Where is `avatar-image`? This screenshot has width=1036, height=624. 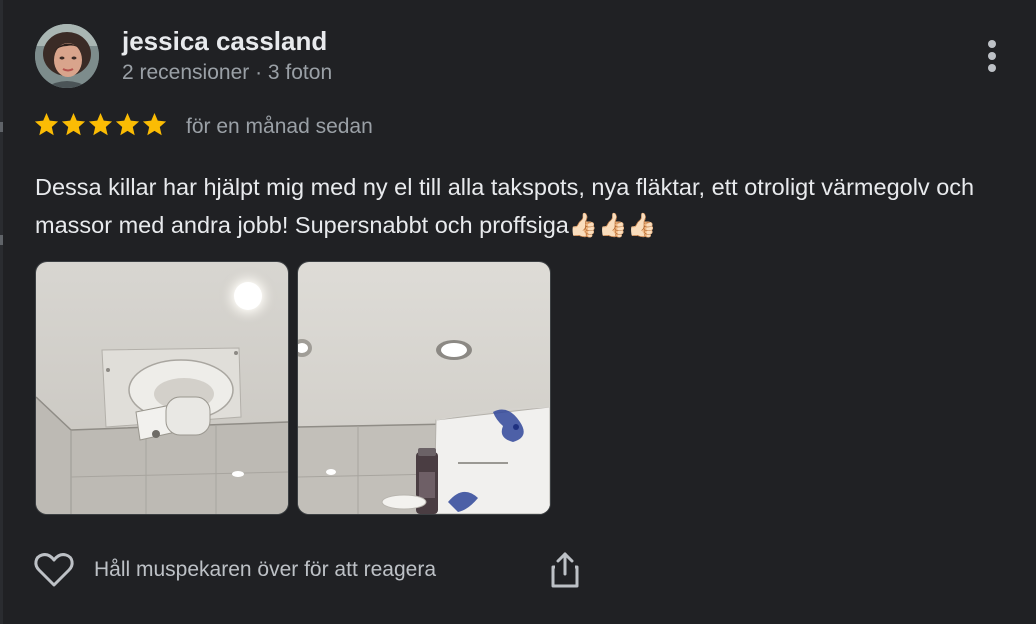
avatar-image is located at coordinates (67, 56).